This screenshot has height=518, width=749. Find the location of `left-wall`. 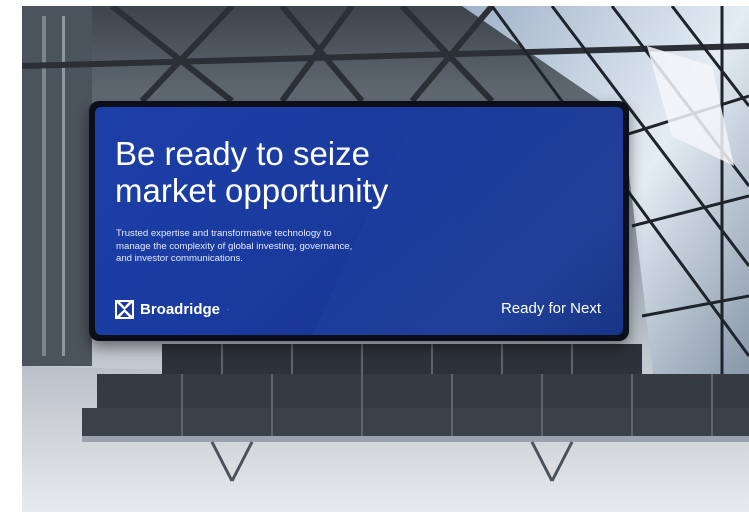

left-wall is located at coordinates (57, 186).